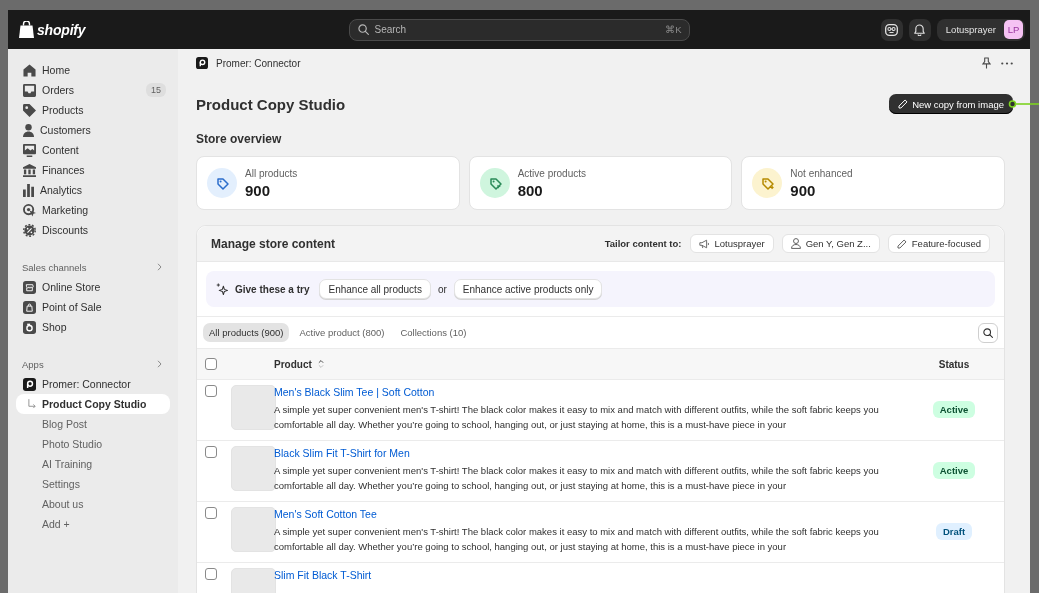  I want to click on more-actions-button, so click(1007, 63).